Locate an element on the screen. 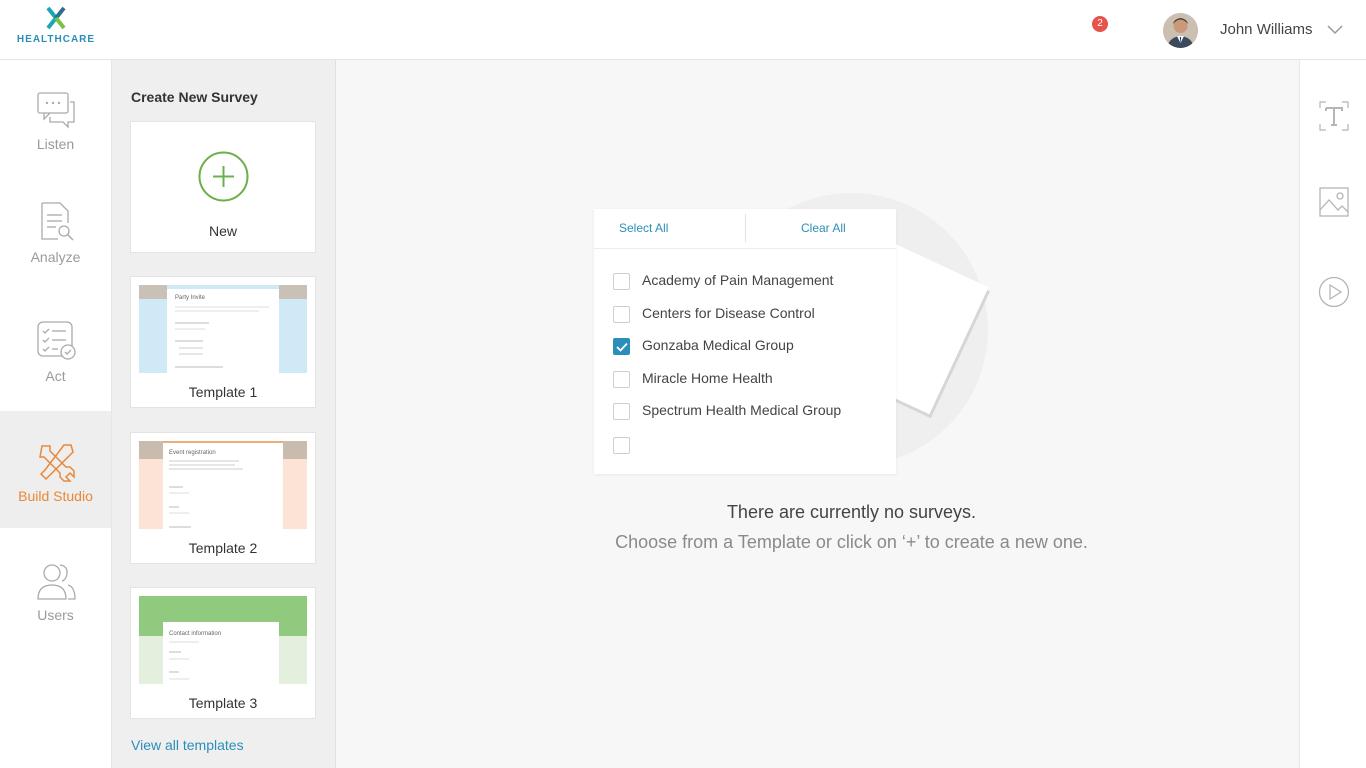 The height and width of the screenshot is (768, 1366). right-toolbar is located at coordinates (1332, 414).